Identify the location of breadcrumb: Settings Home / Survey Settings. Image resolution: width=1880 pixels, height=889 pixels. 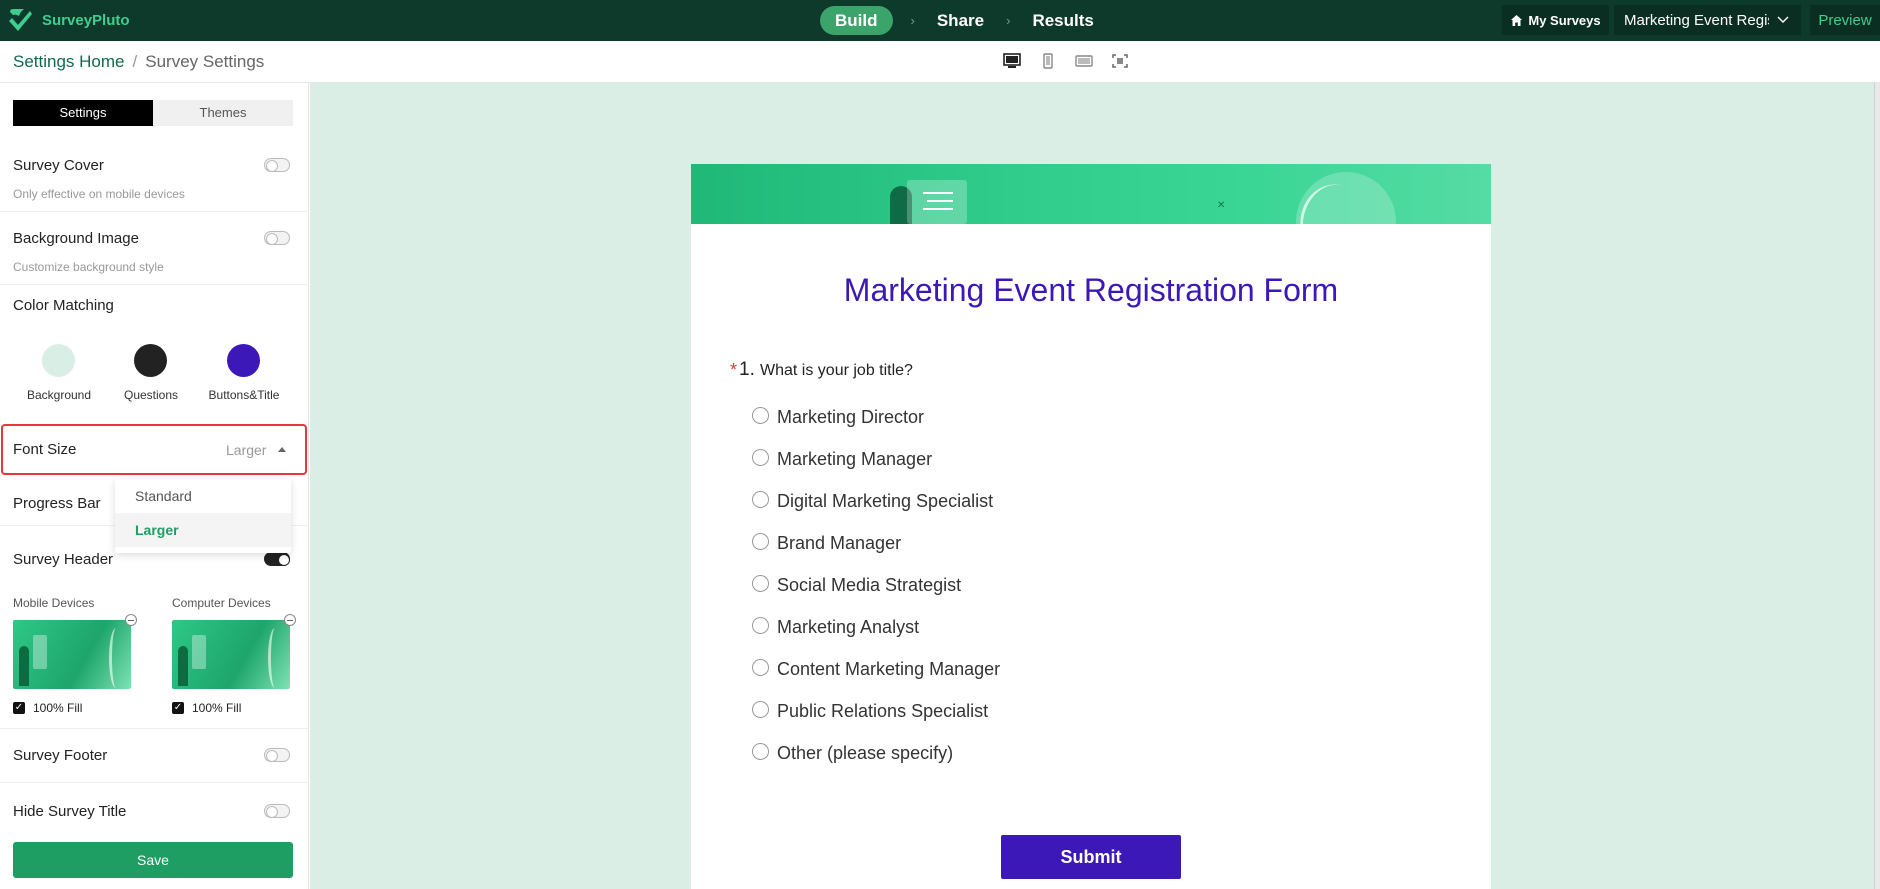
(138, 62).